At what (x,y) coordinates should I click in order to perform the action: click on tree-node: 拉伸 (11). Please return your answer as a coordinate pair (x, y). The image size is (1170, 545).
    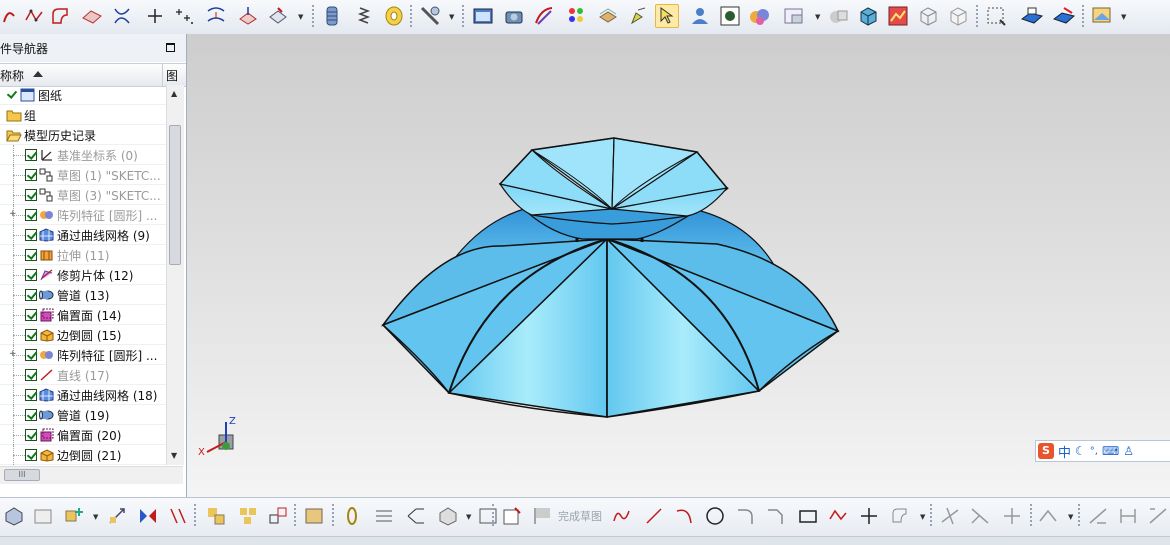
    Looking at the image, I should click on (83, 255).